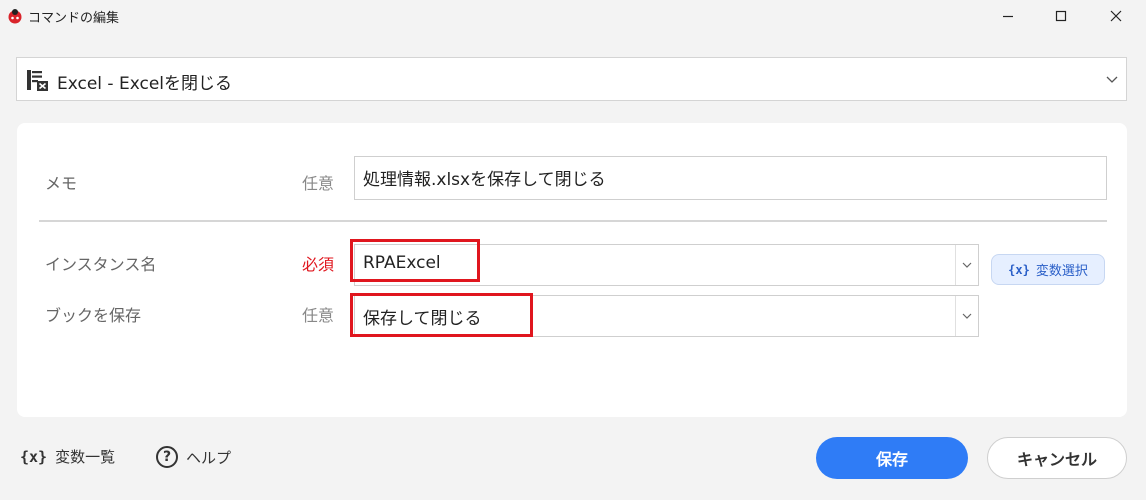 This screenshot has width=1146, height=500. What do you see at coordinates (93, 315) in the screenshot?
I see `save-book-label: ブックを保存` at bounding box center [93, 315].